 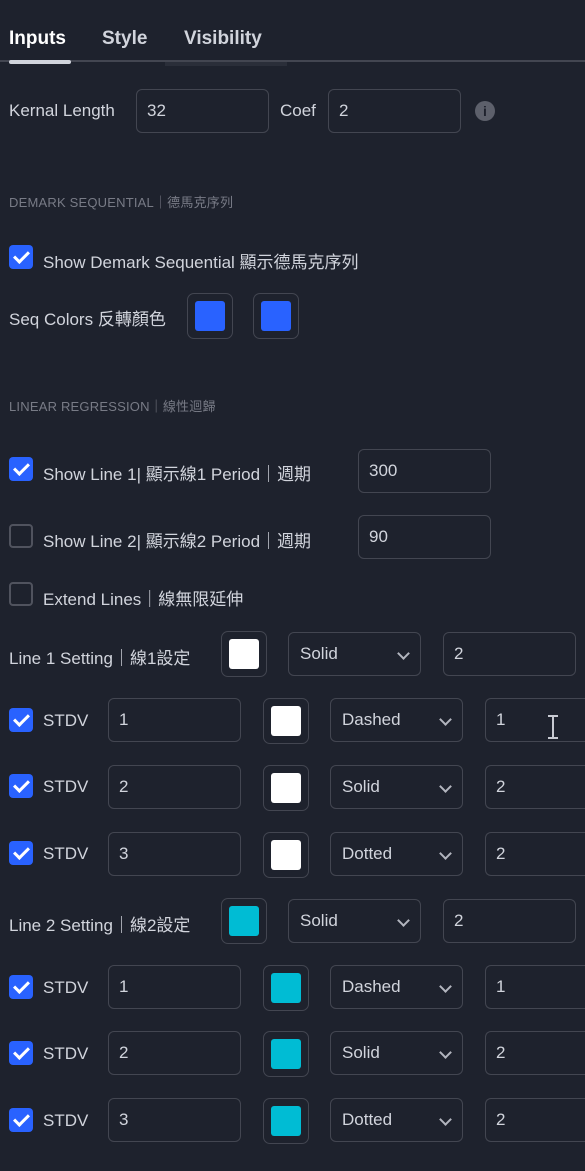 I want to click on show-line1-label: Show Line 1| 顯示線1 Period｜週期, so click(x=177, y=474).